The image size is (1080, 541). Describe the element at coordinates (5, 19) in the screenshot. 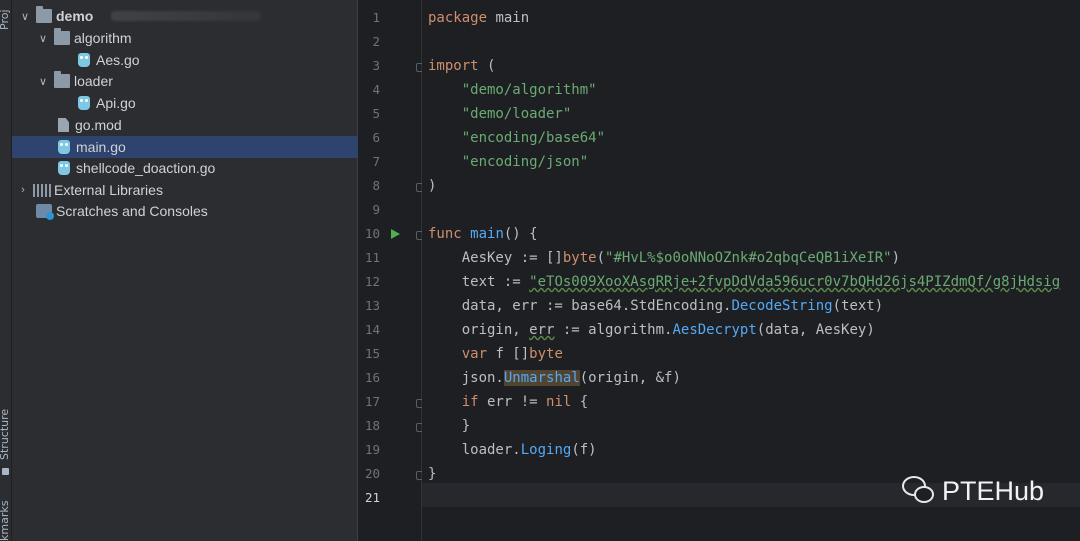

I see `project-tool-tab: Proj` at that location.